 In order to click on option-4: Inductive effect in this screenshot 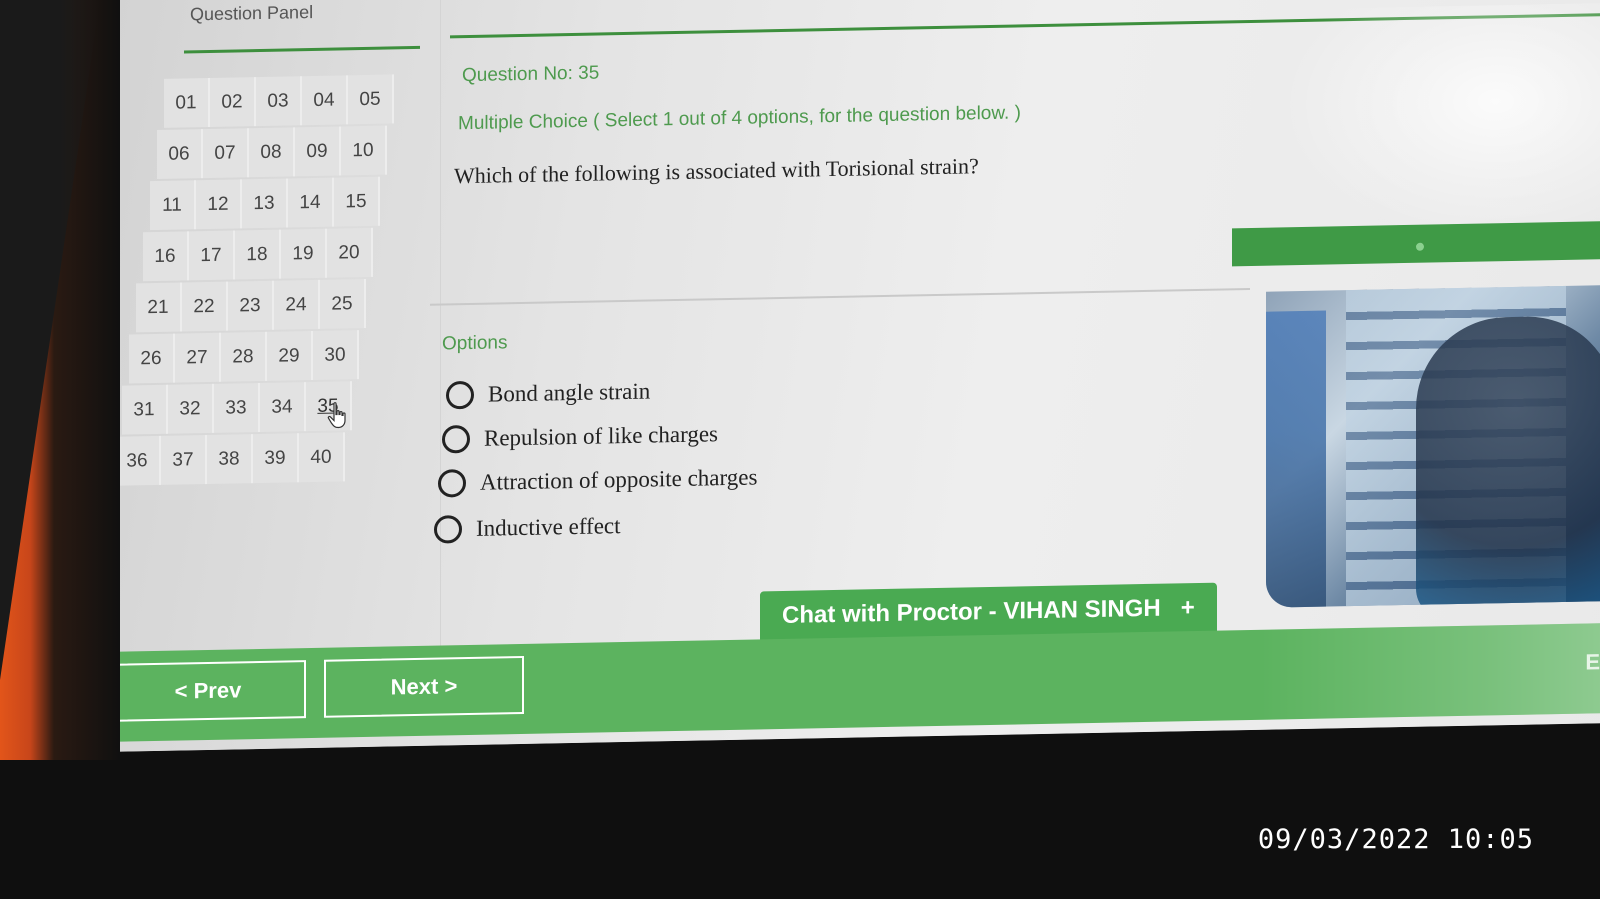, I will do `click(527, 528)`.